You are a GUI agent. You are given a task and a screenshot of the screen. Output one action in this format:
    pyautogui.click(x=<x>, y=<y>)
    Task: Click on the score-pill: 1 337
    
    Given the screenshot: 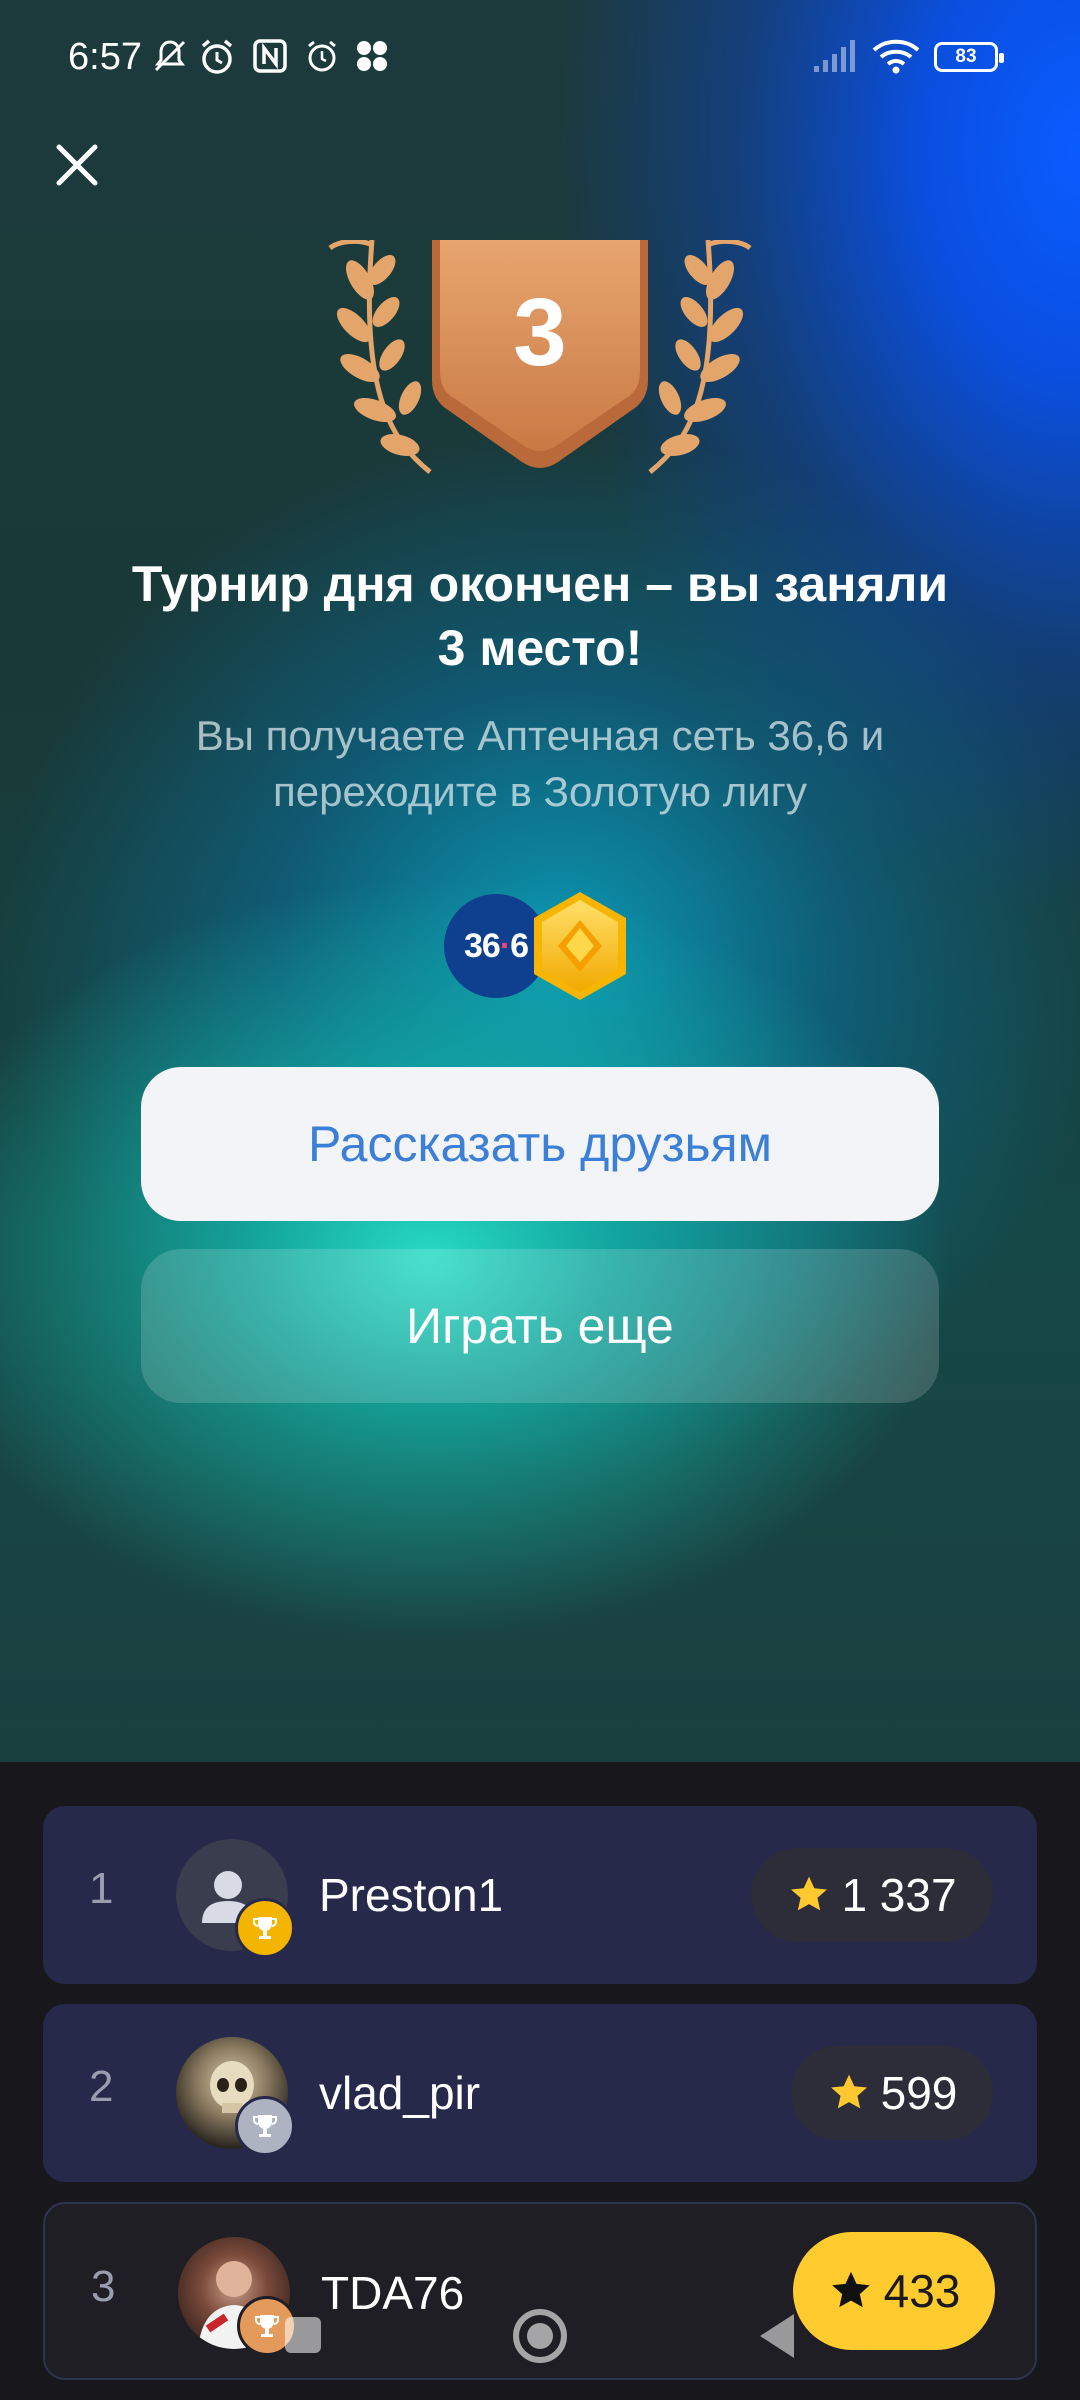 What is the action you would take?
    pyautogui.click(x=872, y=1895)
    